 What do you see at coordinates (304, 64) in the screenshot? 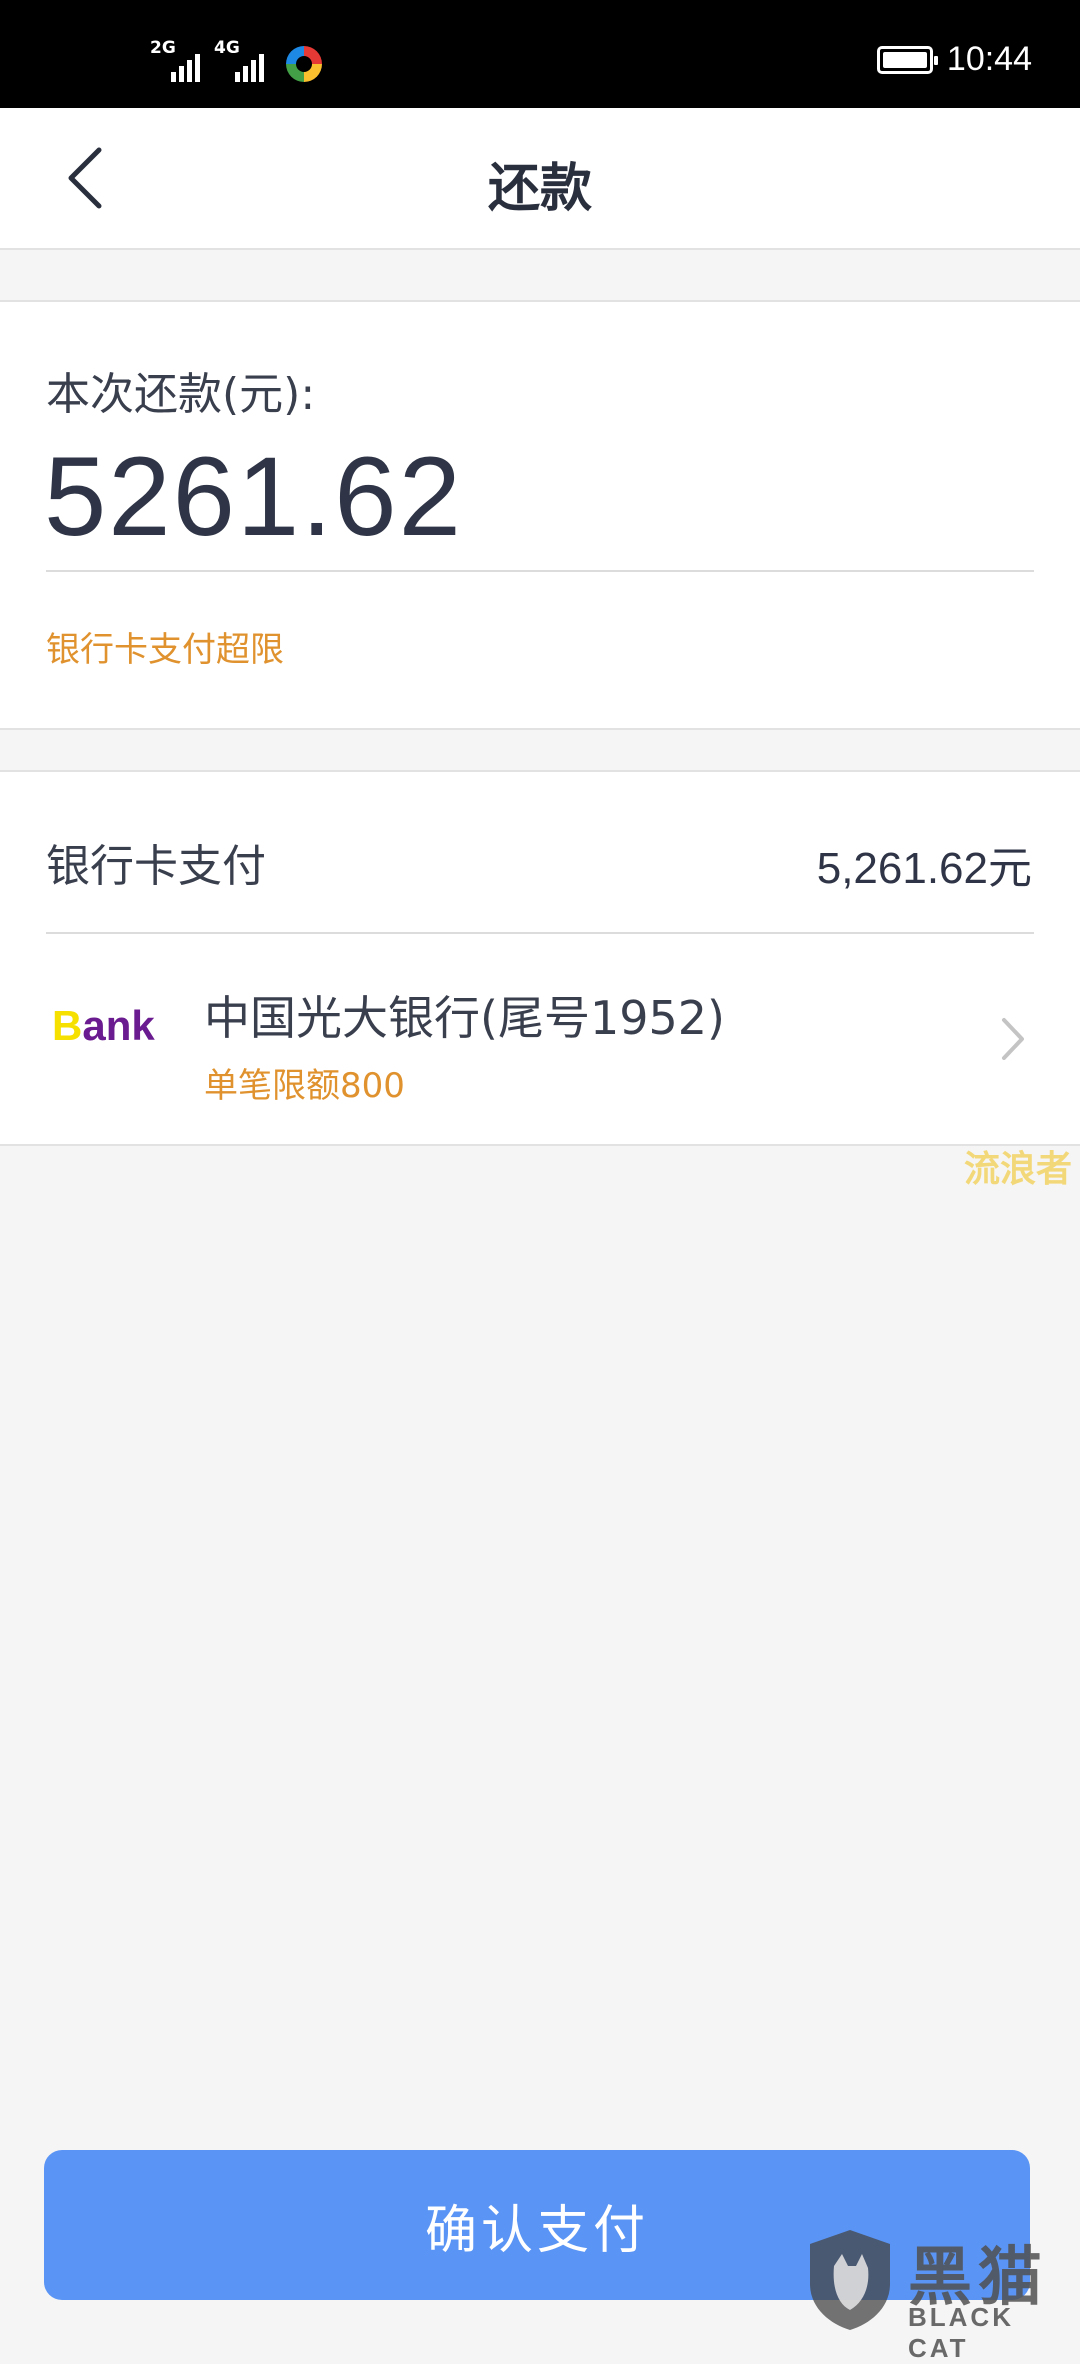
I see `app-notification-icon` at bounding box center [304, 64].